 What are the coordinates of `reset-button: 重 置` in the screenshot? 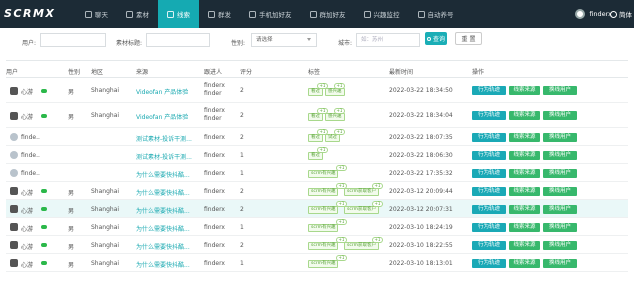 It's located at (468, 38).